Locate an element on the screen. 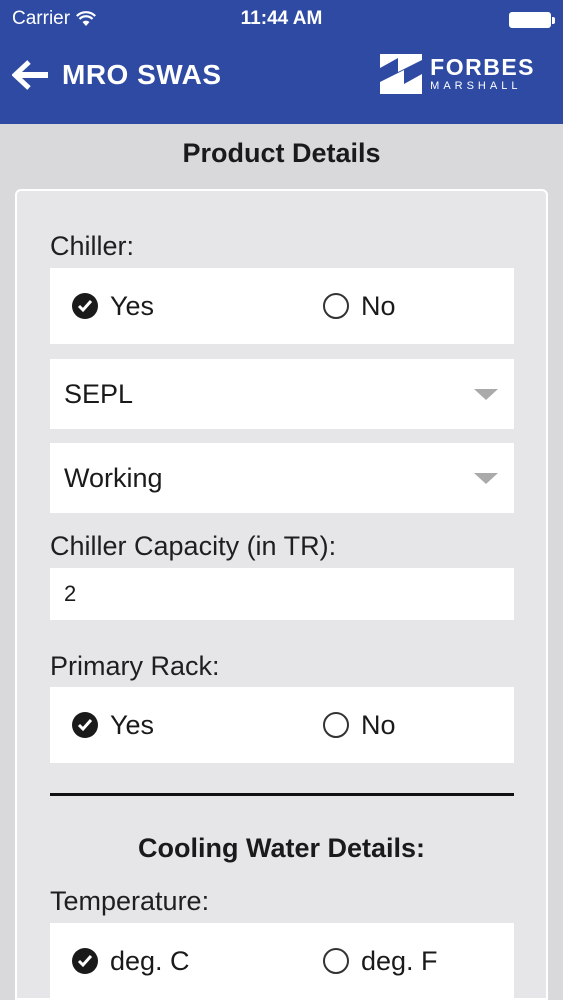 The height and width of the screenshot is (1000, 563). chiller-make-value: SEPL is located at coordinates (99, 393).